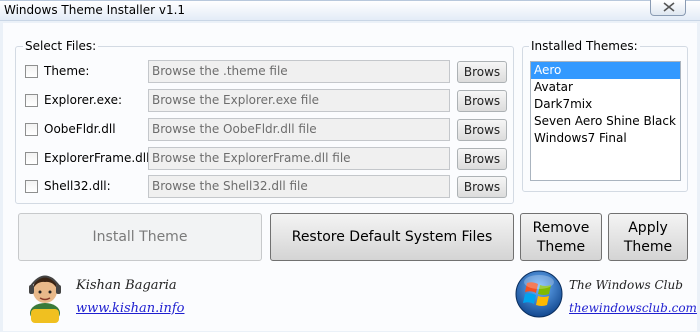 This screenshot has height=332, width=700. I want to click on partner-website-link: thewindowsclub.com, so click(633, 308).